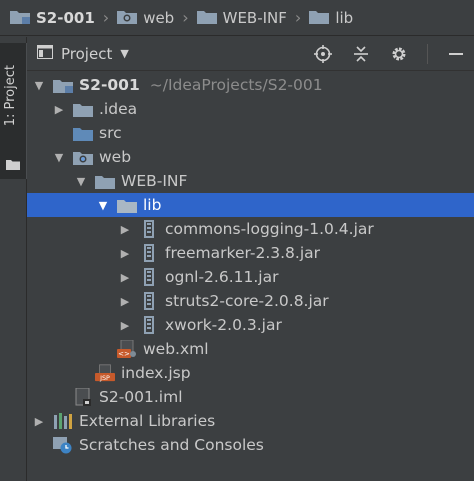  Describe the element at coordinates (331, 18) in the screenshot. I see `breadcrumb-item-lib: lib` at that location.